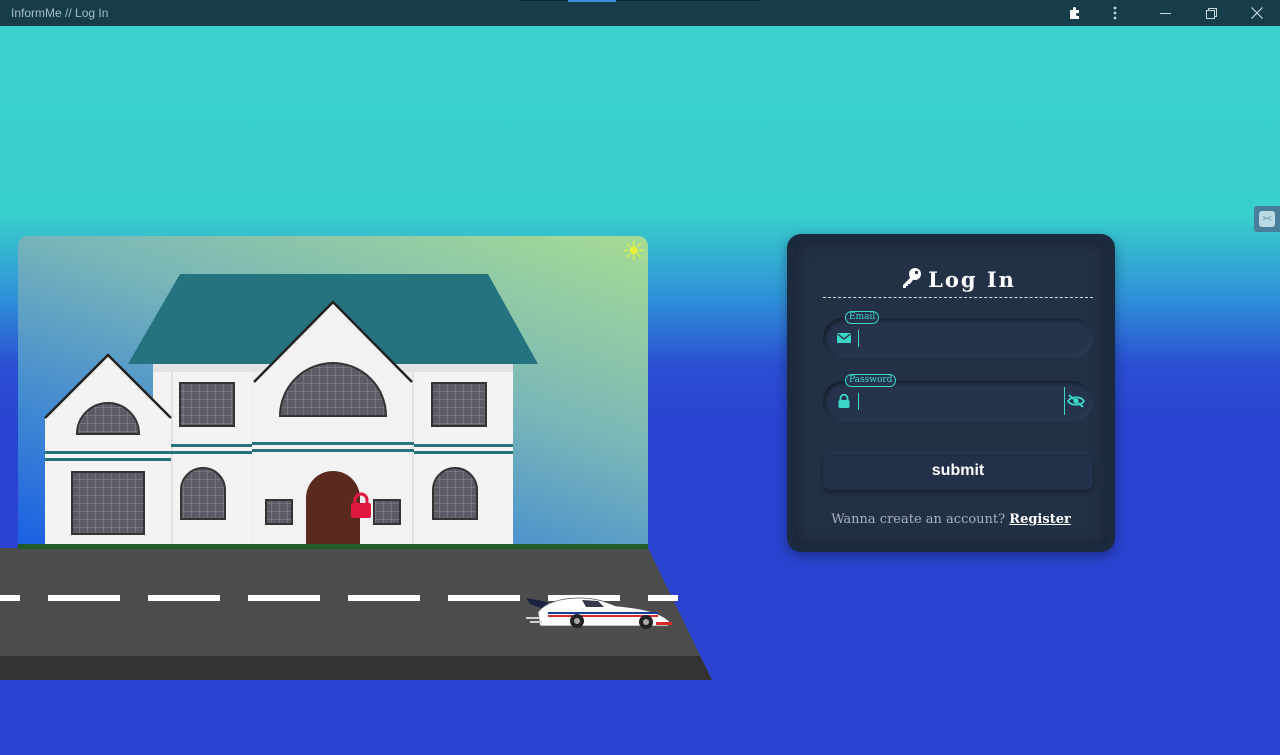 The width and height of the screenshot is (1280, 755). I want to click on side-panel-toggle: ><, so click(1267, 219).